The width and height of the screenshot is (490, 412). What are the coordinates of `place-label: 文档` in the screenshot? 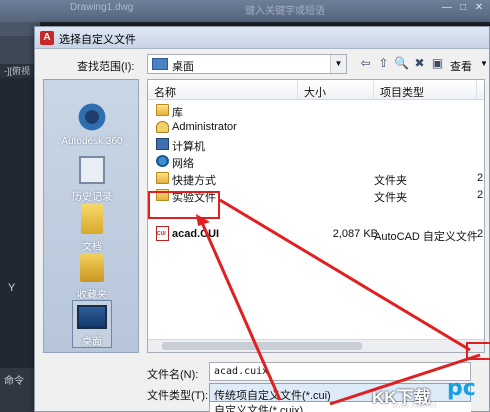 It's located at (92, 247).